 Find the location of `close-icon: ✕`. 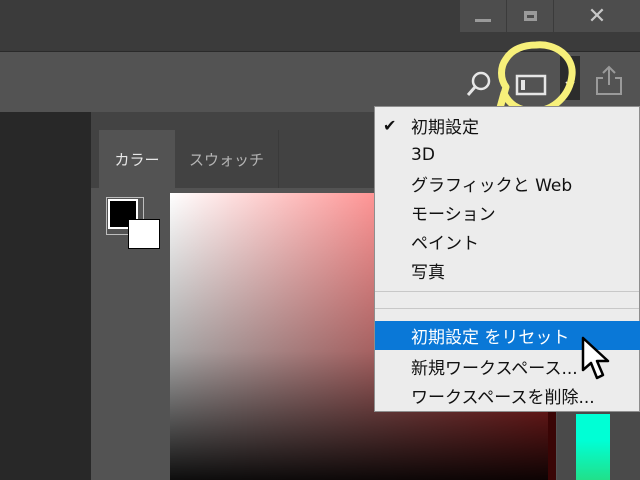

close-icon: ✕ is located at coordinates (597, 16).